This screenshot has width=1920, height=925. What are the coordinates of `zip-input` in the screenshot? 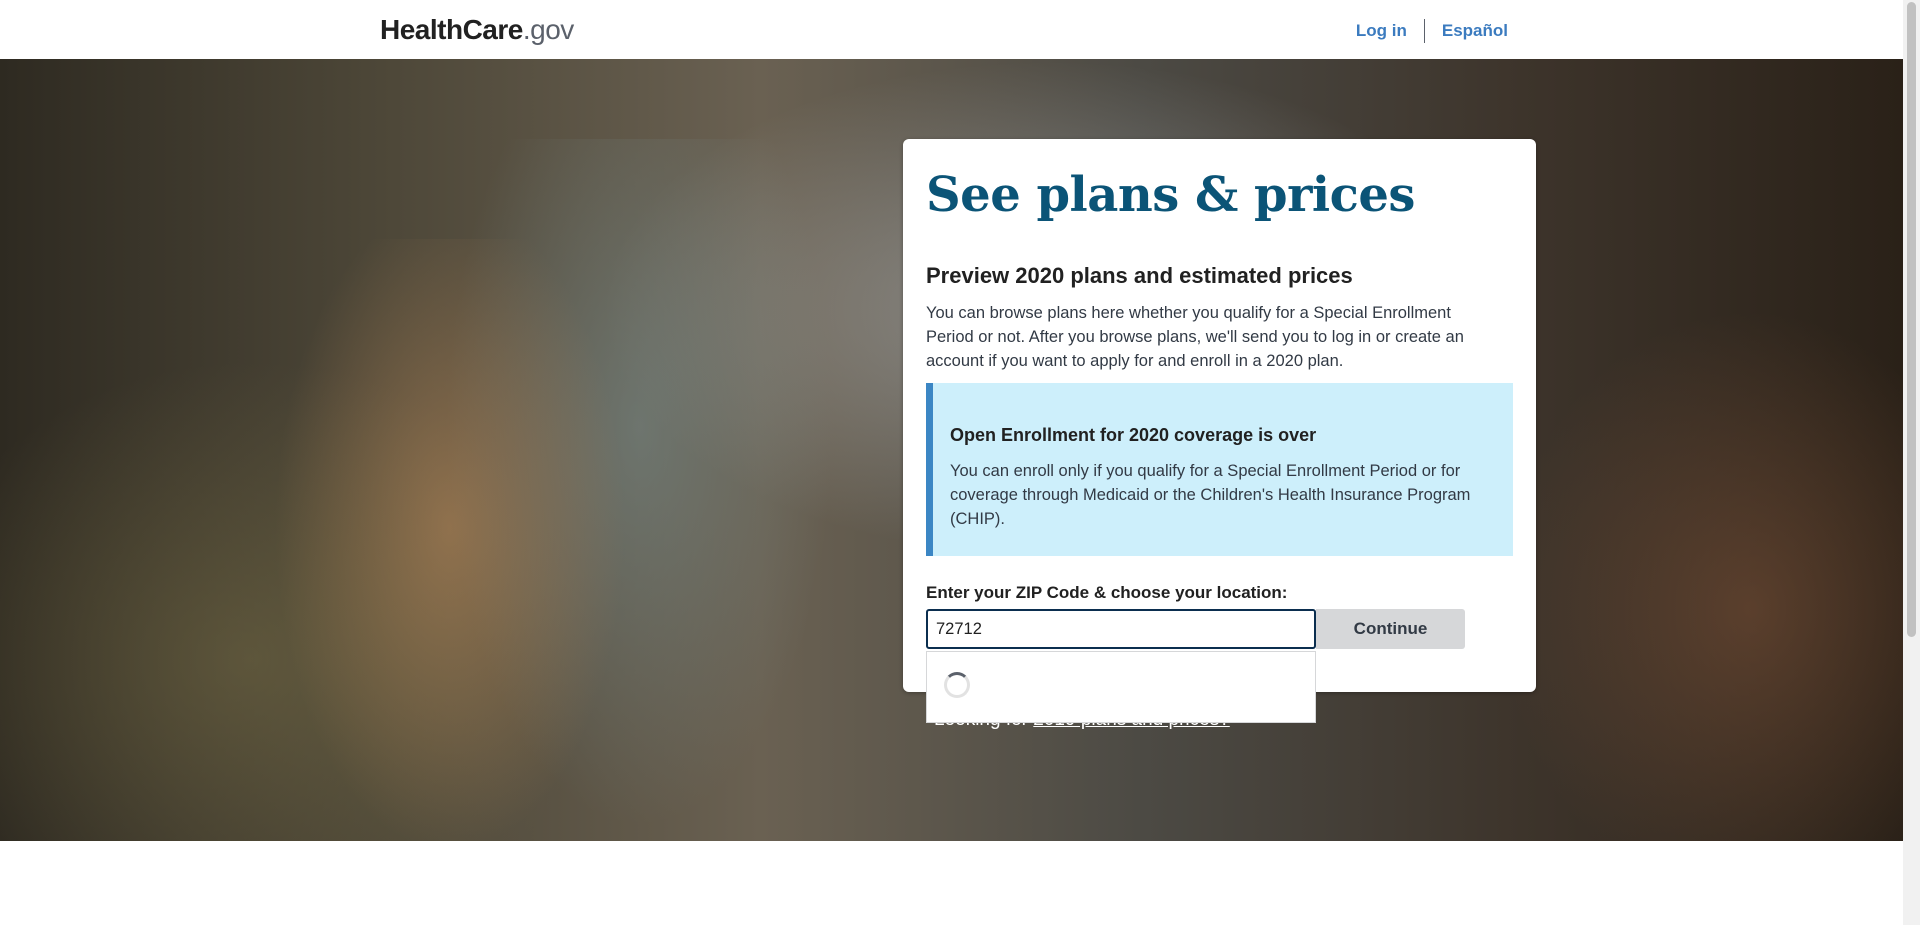 It's located at (1121, 629).